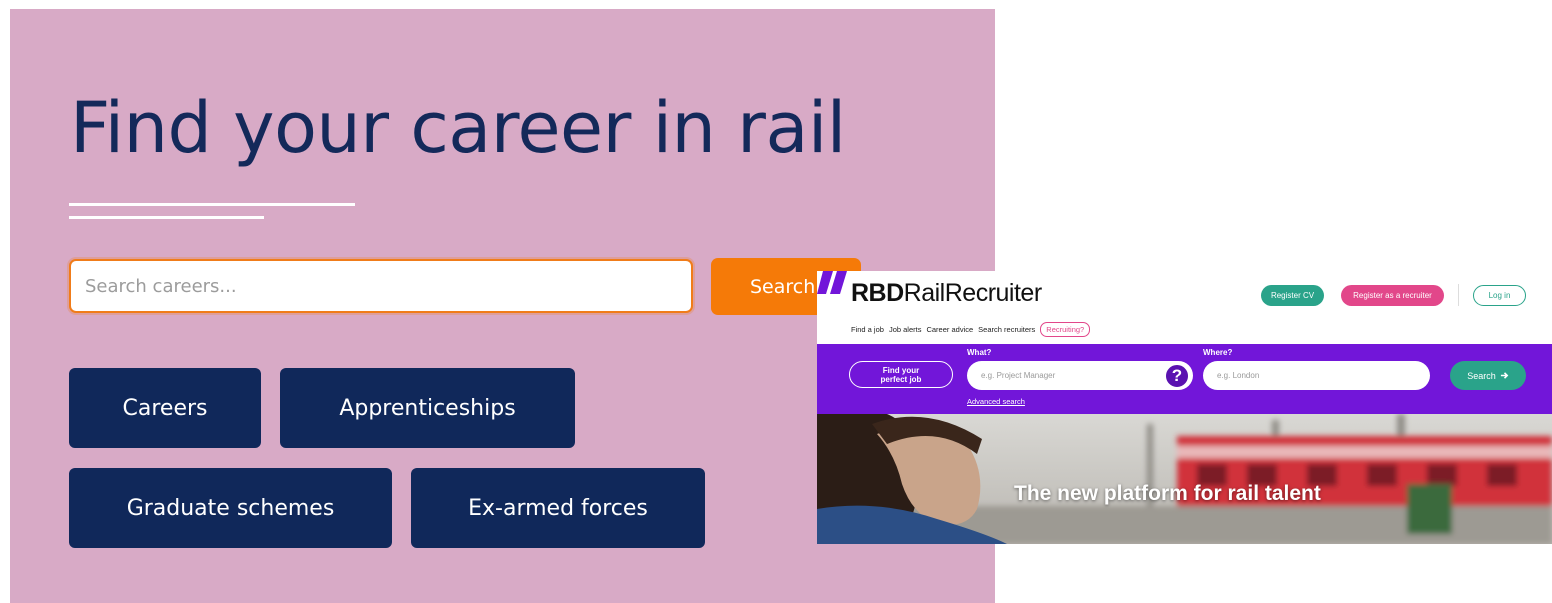 The height and width of the screenshot is (603, 1552). Describe the element at coordinates (1006, 329) in the screenshot. I see `nav-search-recruiters: Search recruiters` at that location.